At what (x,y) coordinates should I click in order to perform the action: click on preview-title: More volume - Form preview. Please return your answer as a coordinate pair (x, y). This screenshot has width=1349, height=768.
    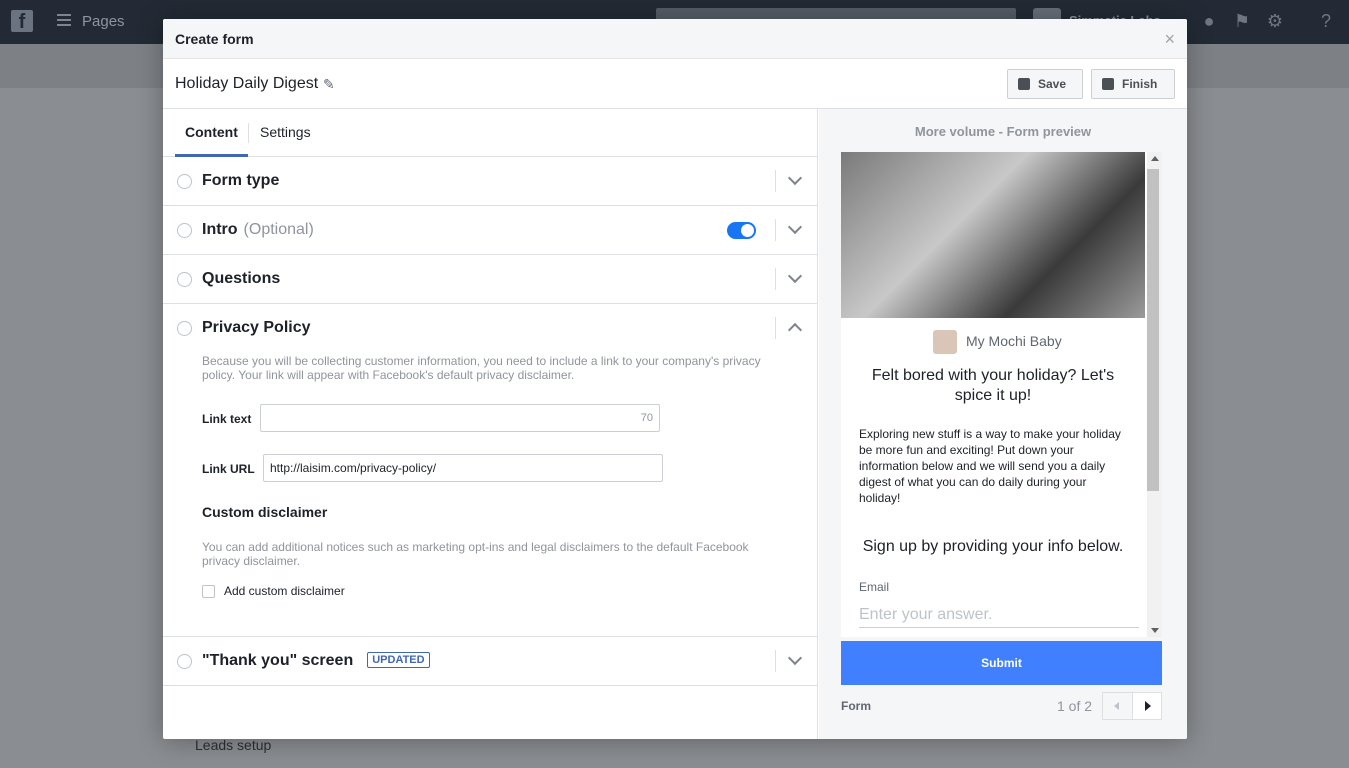
    Looking at the image, I should click on (1003, 131).